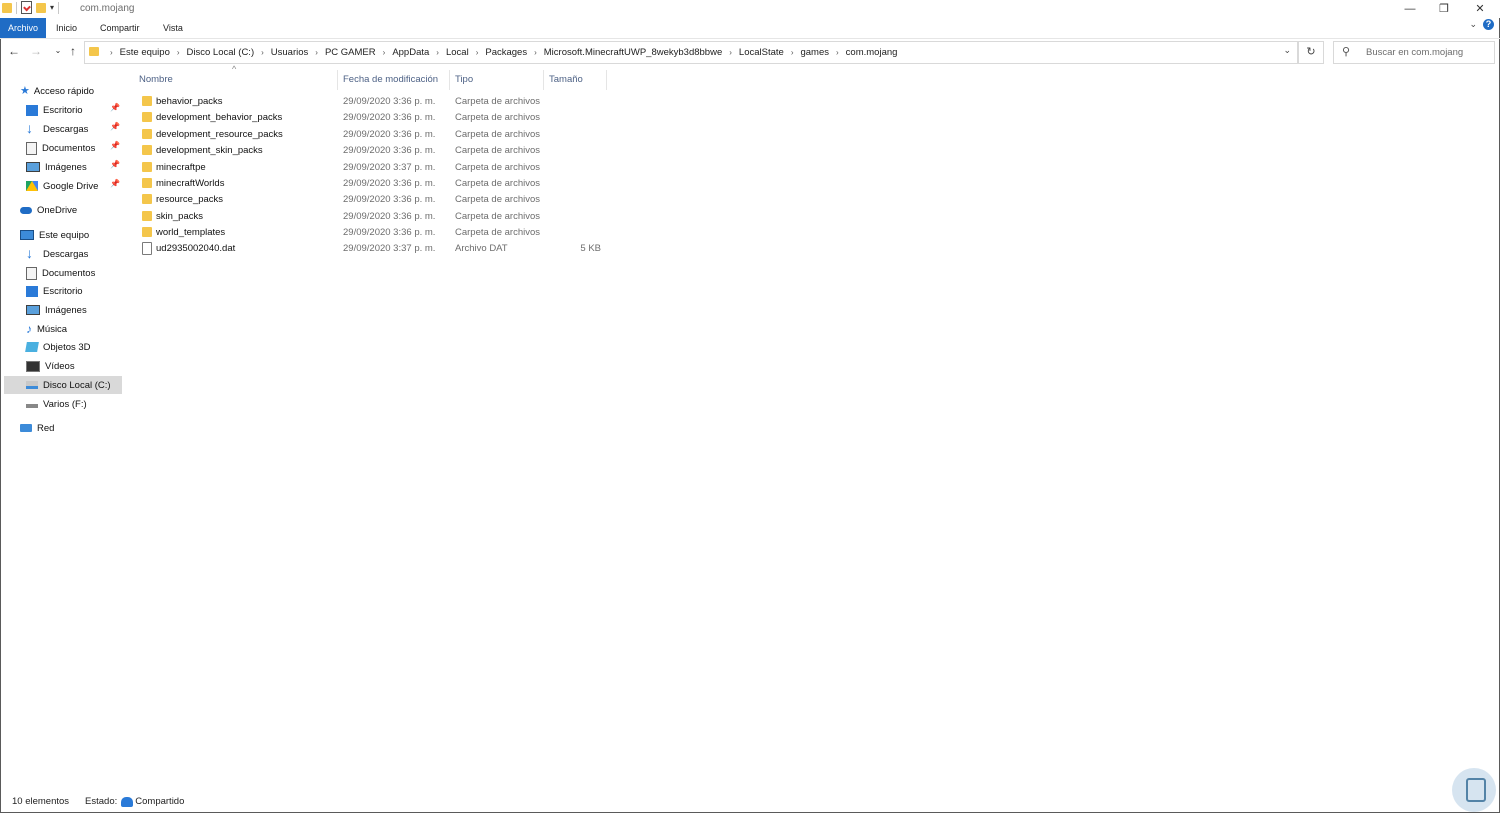  I want to click on sidebar-item-label: OneDrive, so click(57, 210).